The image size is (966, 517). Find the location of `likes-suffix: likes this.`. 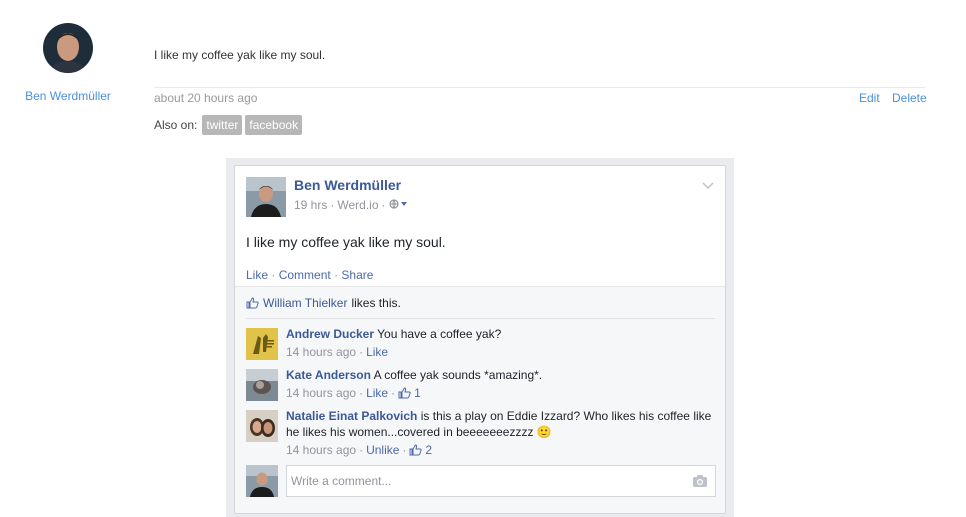

likes-suffix: likes this. is located at coordinates (376, 303).